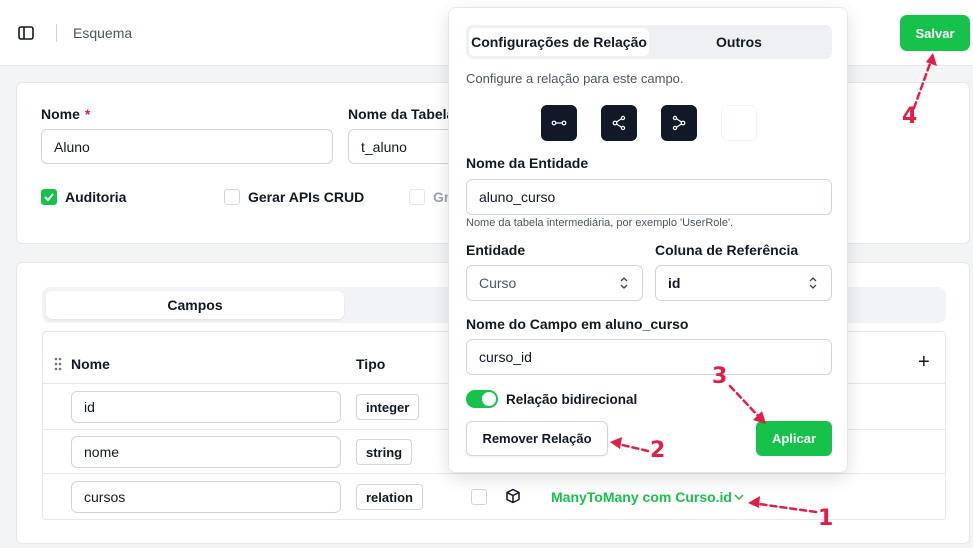  I want to click on field-name-in-join-input: curso_id, so click(649, 357).